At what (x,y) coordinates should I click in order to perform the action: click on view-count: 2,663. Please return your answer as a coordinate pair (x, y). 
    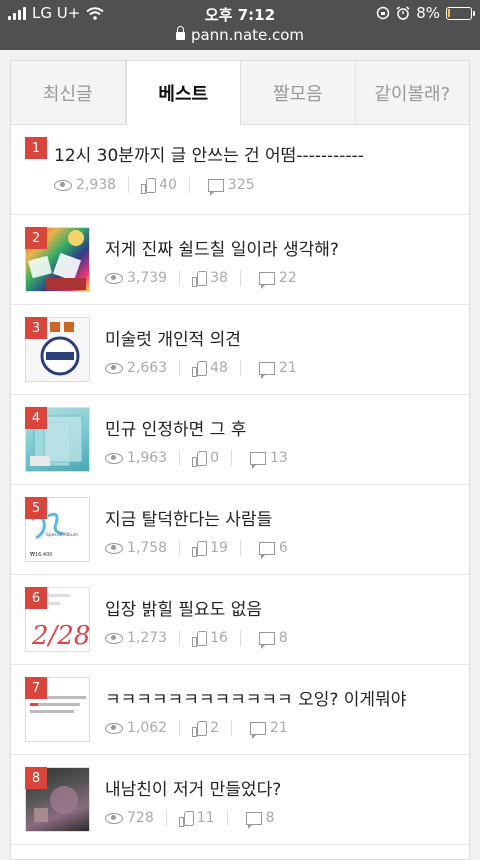
    Looking at the image, I should click on (147, 368).